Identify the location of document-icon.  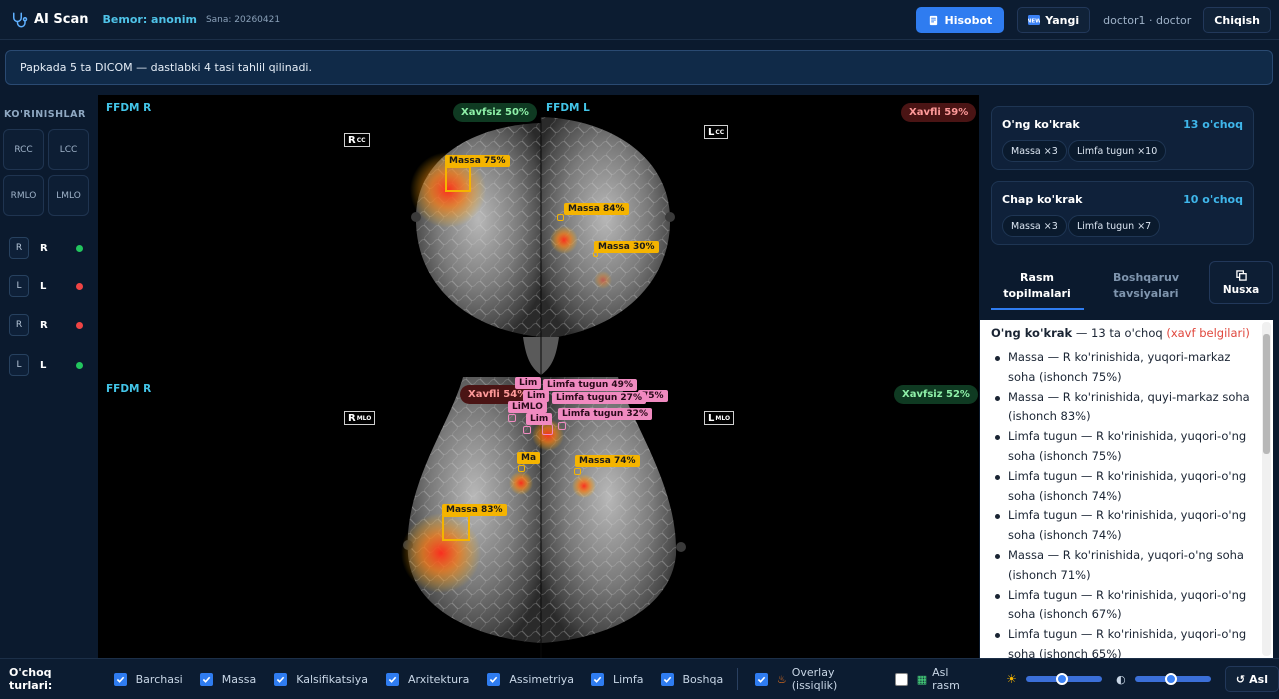
(933, 20).